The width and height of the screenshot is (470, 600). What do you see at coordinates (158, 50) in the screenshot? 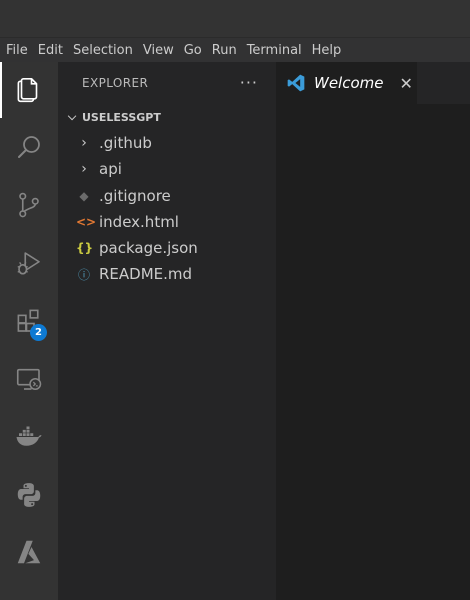
I see `menu-view: View` at bounding box center [158, 50].